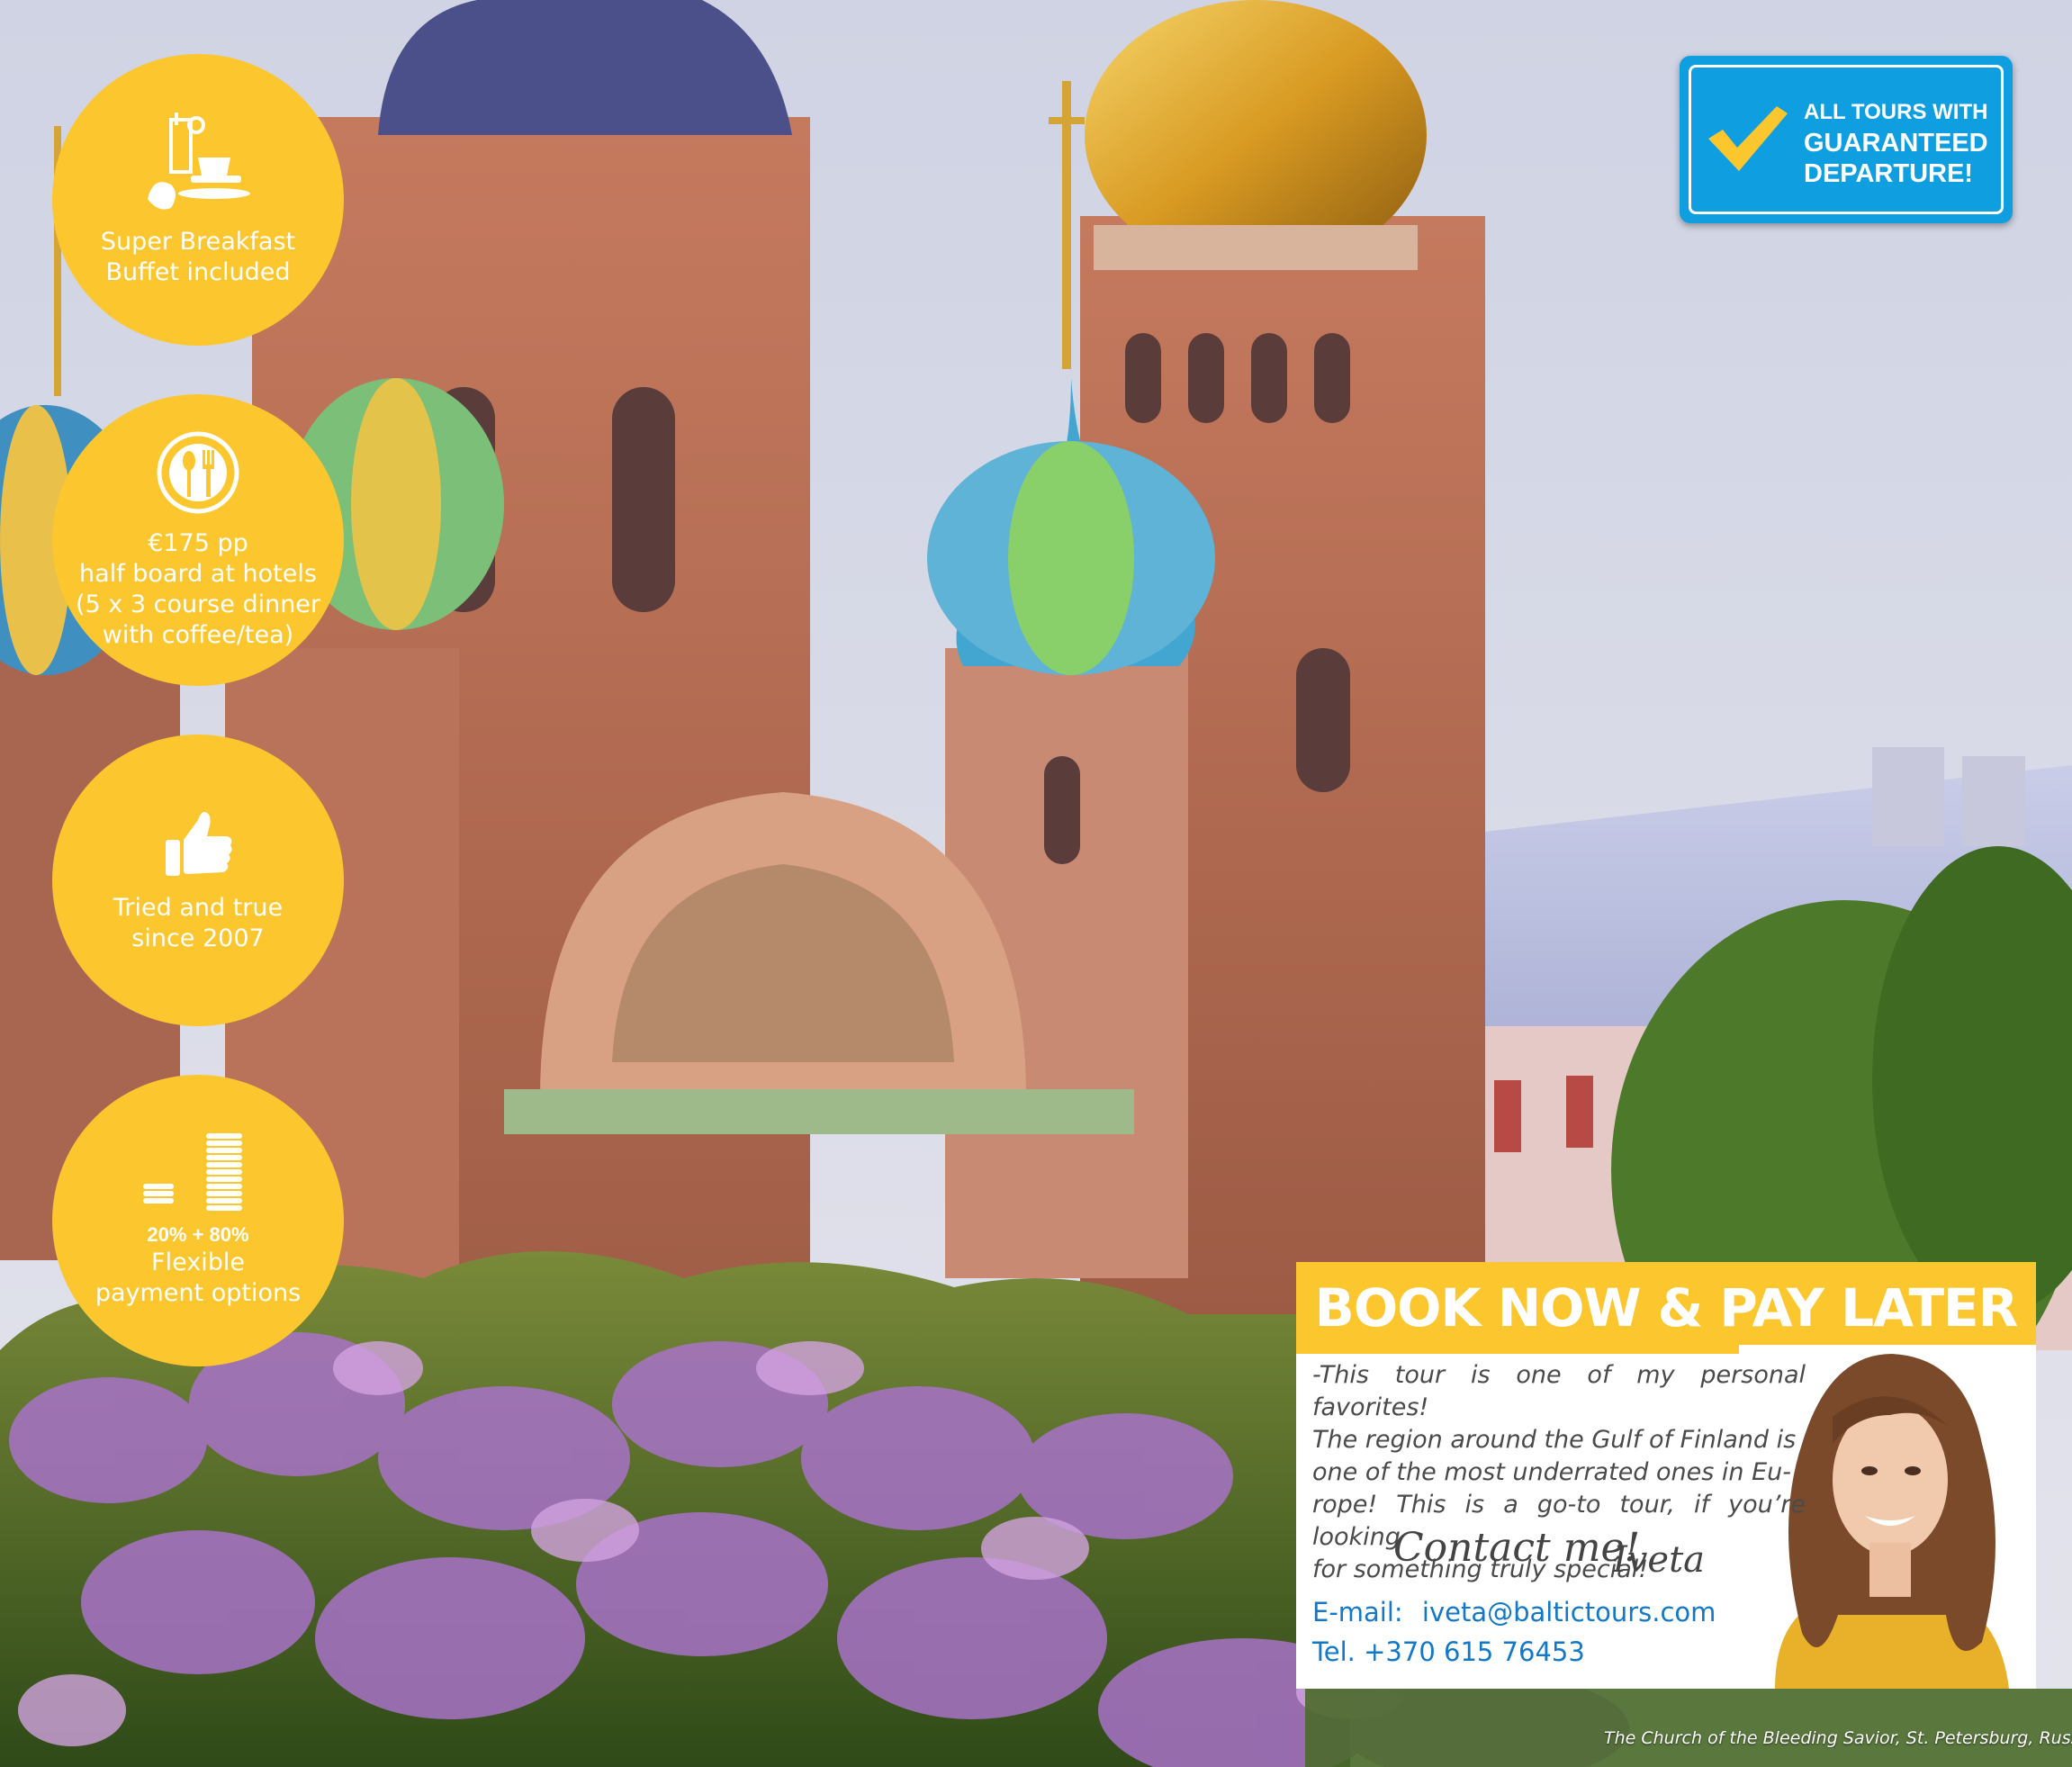  Describe the element at coordinates (198, 907) in the screenshot. I see `feature-line: Tried and true` at that location.